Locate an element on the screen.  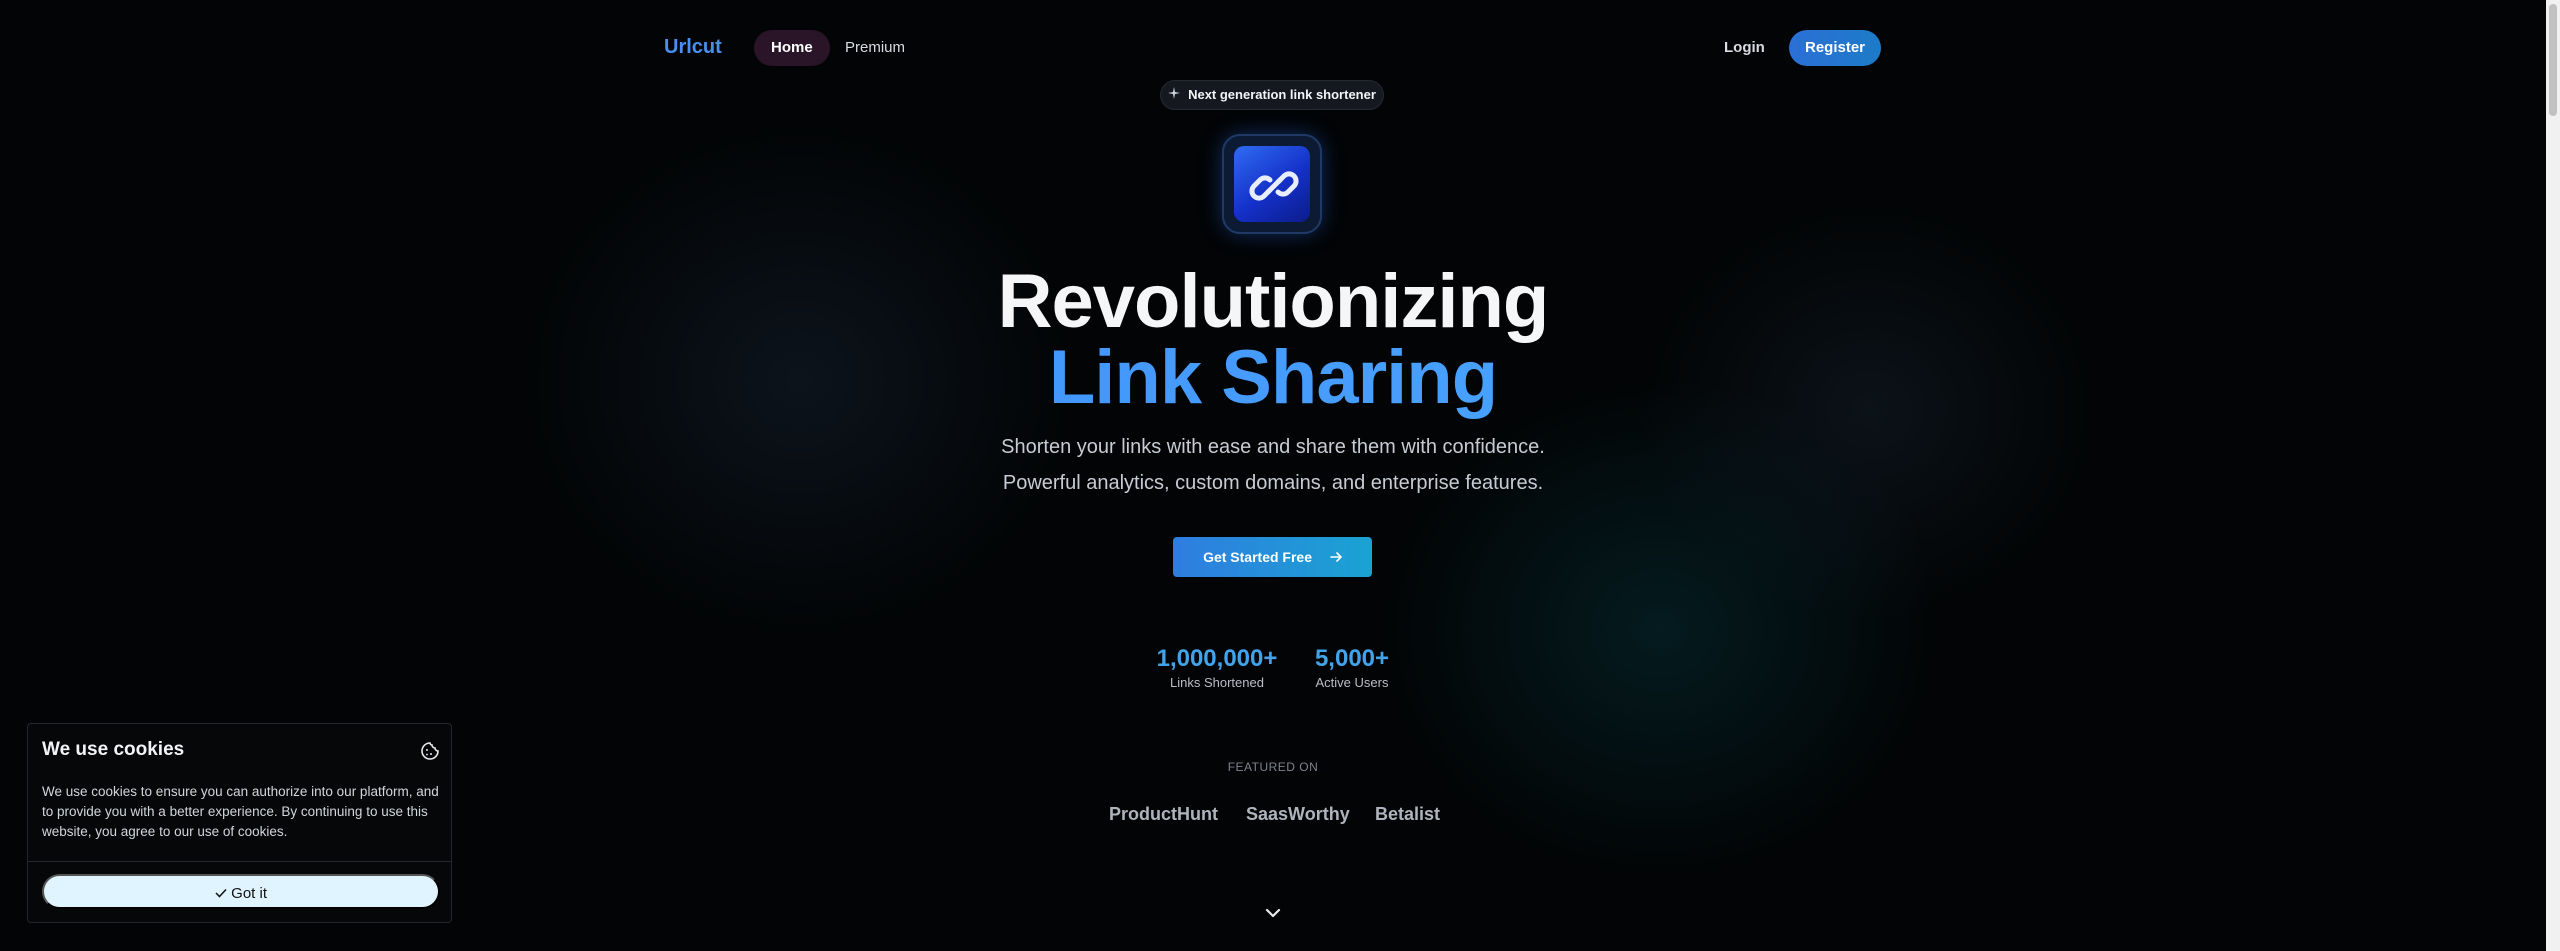
hero-title-line1: Revolutionizing is located at coordinates (1273, 301).